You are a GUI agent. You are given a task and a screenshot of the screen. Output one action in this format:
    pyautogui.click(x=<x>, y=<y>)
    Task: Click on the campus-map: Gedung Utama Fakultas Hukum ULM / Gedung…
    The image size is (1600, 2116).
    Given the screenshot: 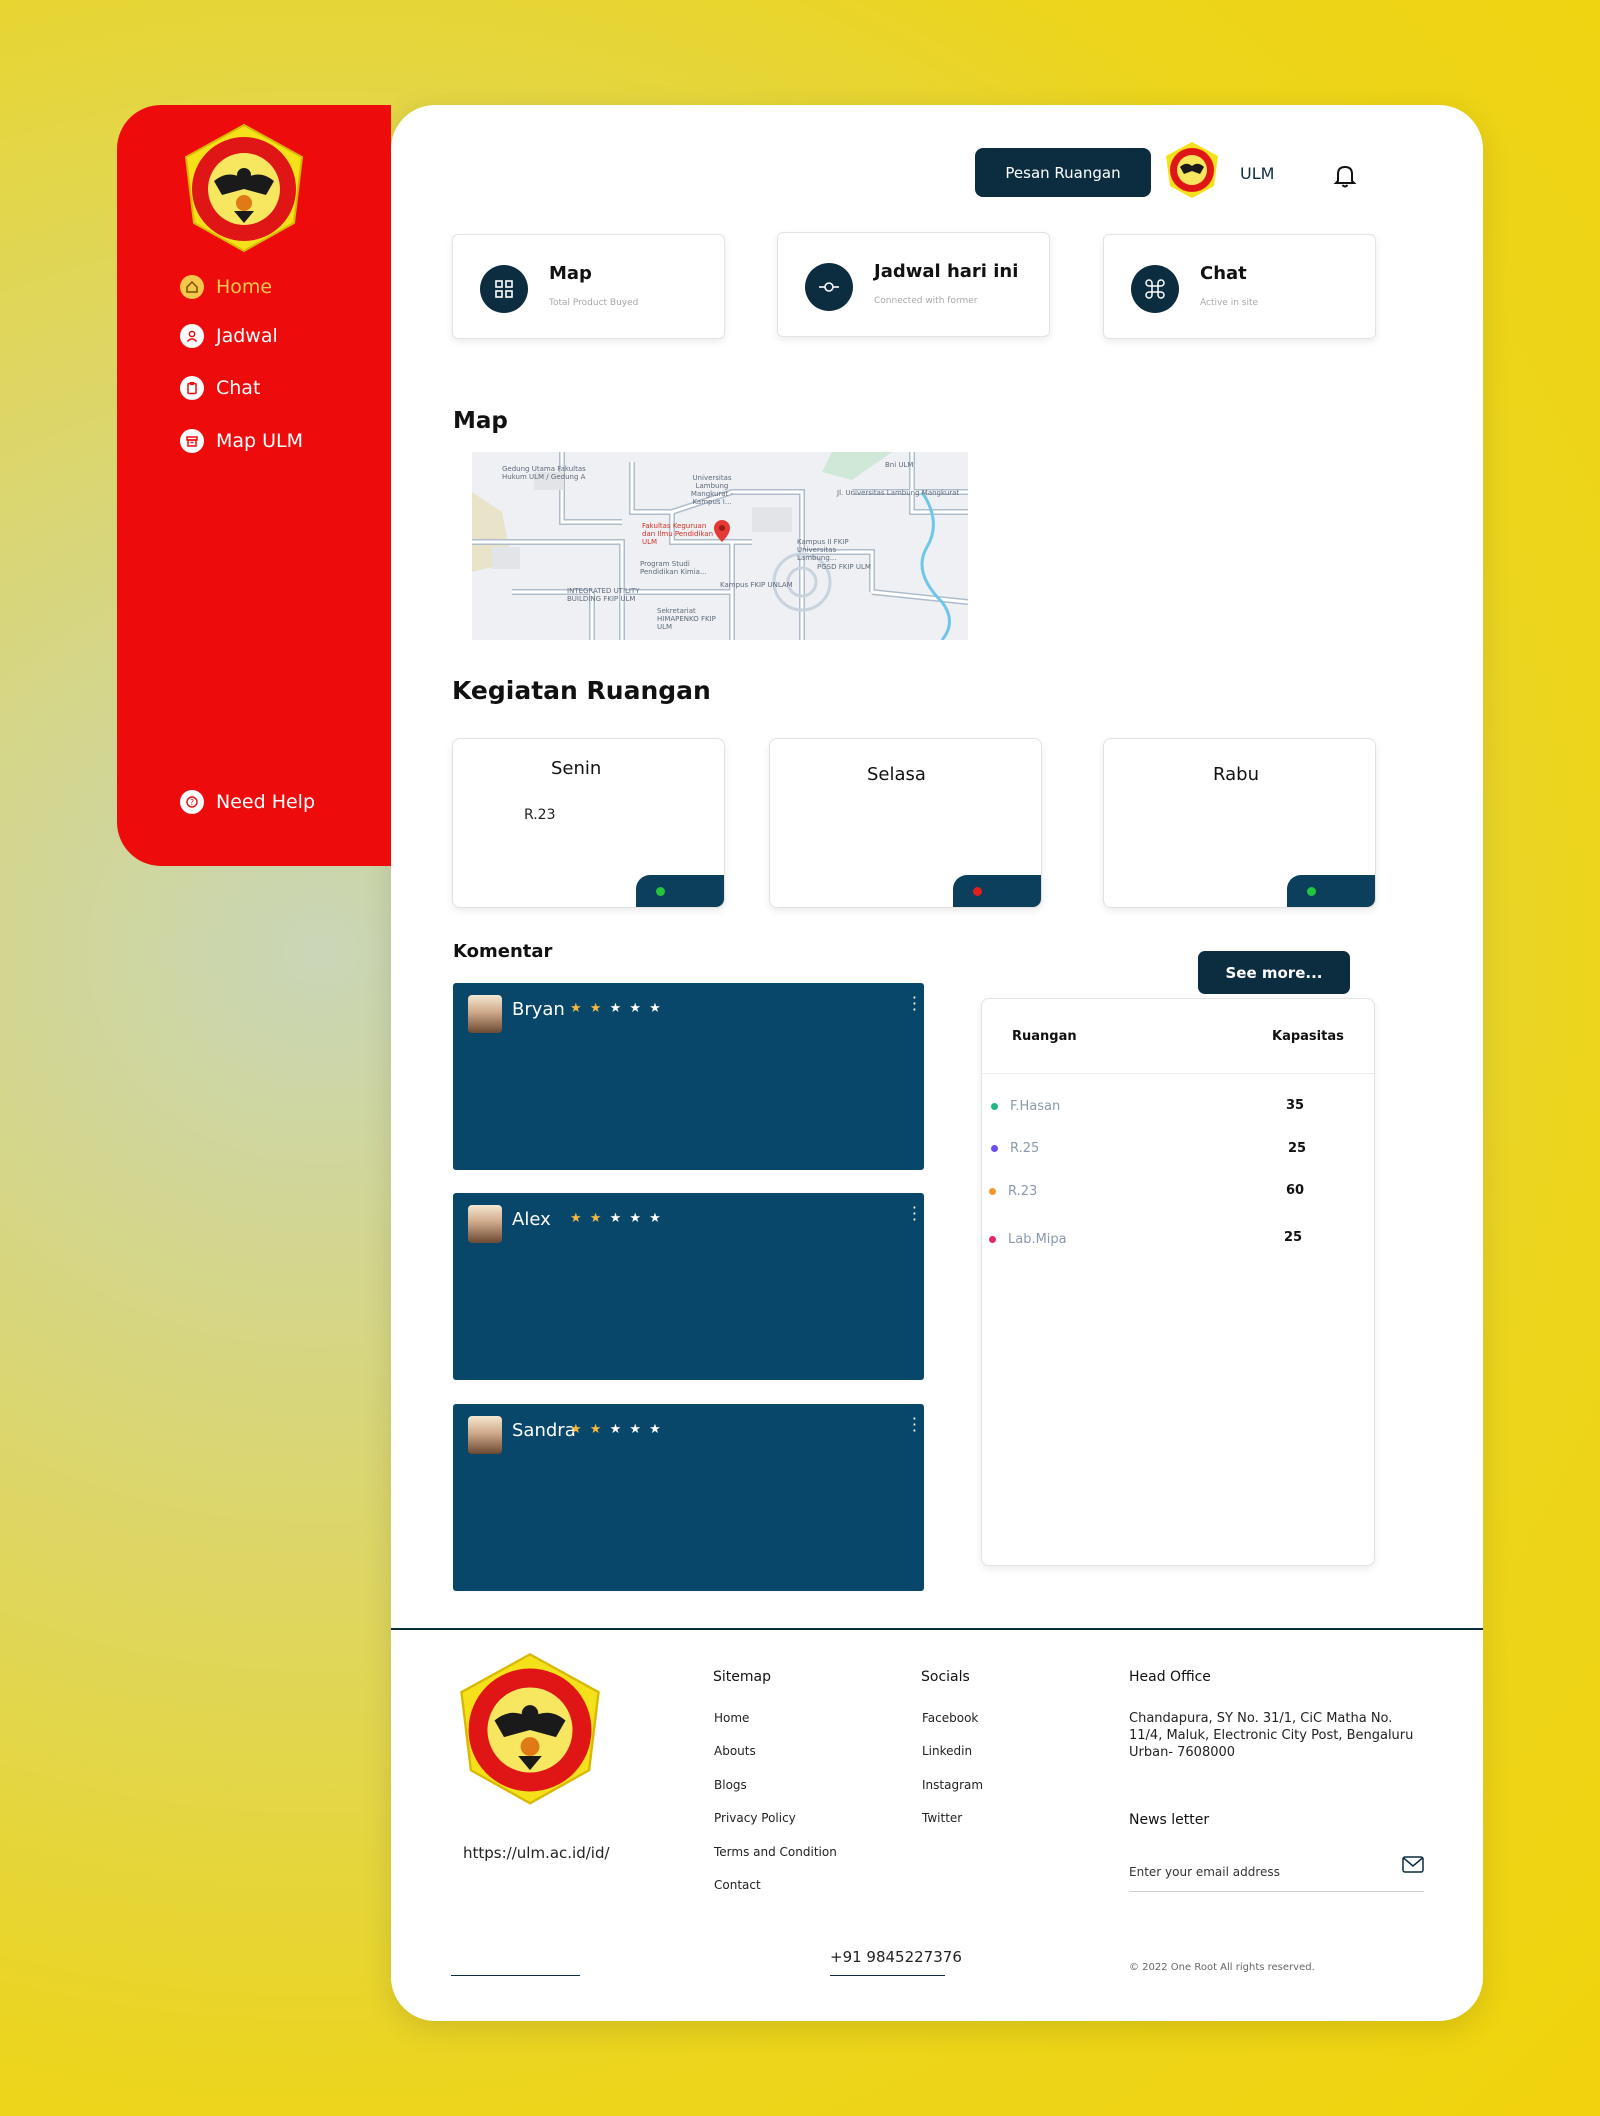 What is the action you would take?
    pyautogui.click(x=720, y=546)
    